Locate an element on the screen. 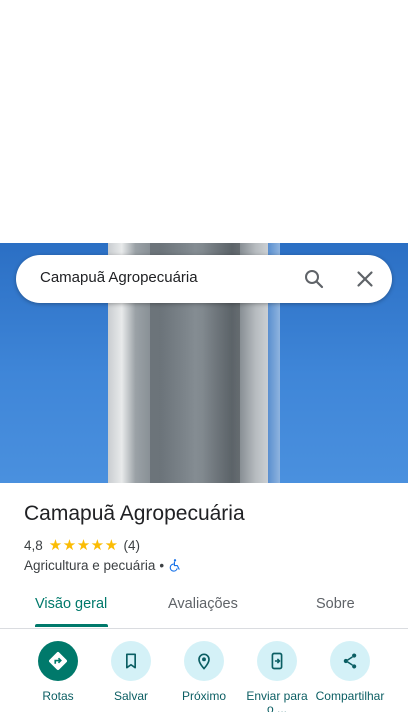 This screenshot has width=408, height=726. nearby-button: Próximo is located at coordinates (204, 672).